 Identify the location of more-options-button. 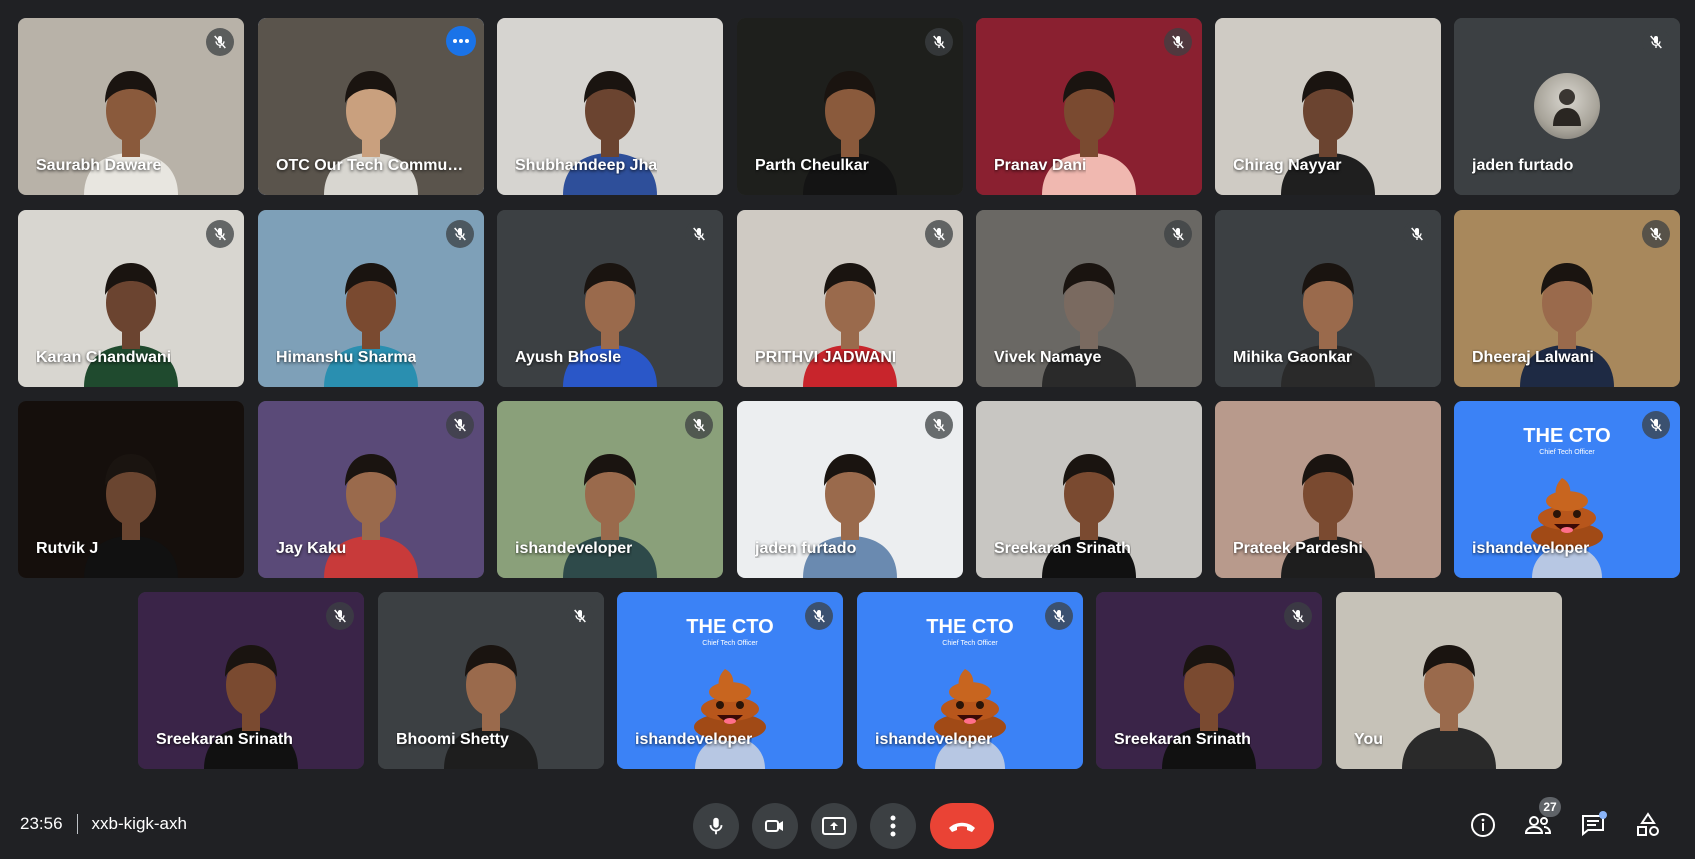
(893, 826).